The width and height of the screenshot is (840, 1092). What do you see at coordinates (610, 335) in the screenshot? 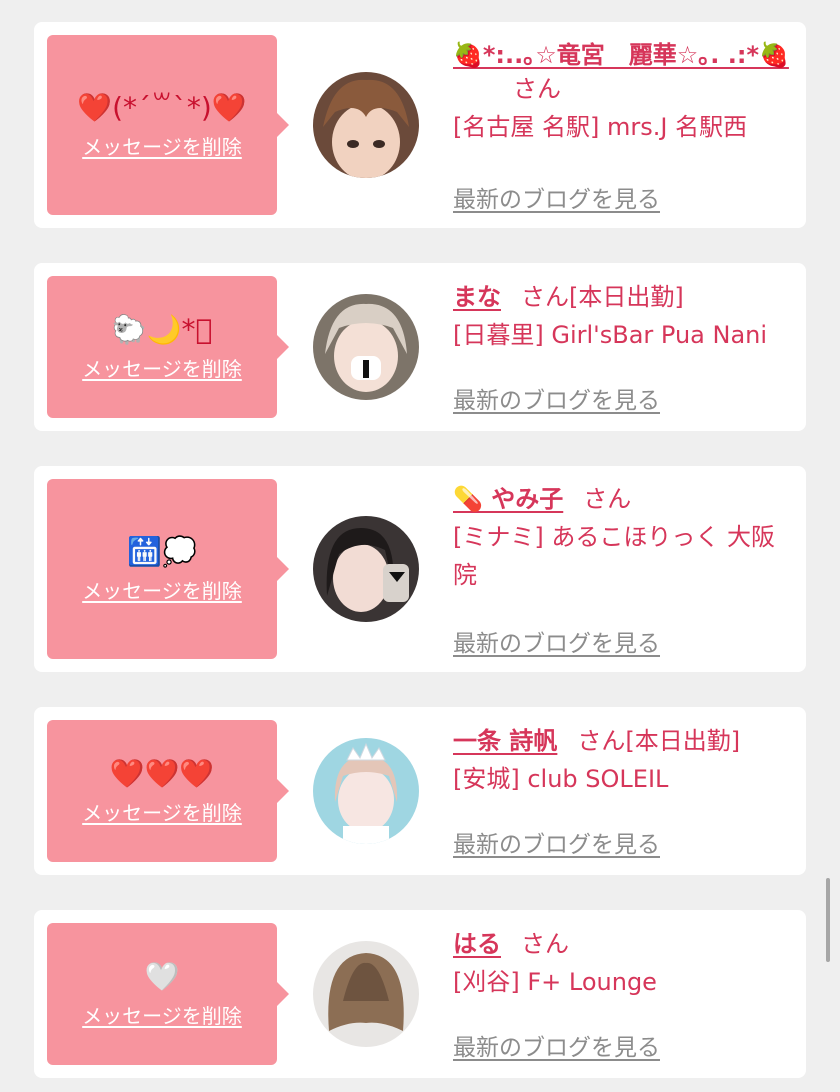
I see `shop-info: [日暮里] Girl'sBar Pua Nani` at bounding box center [610, 335].